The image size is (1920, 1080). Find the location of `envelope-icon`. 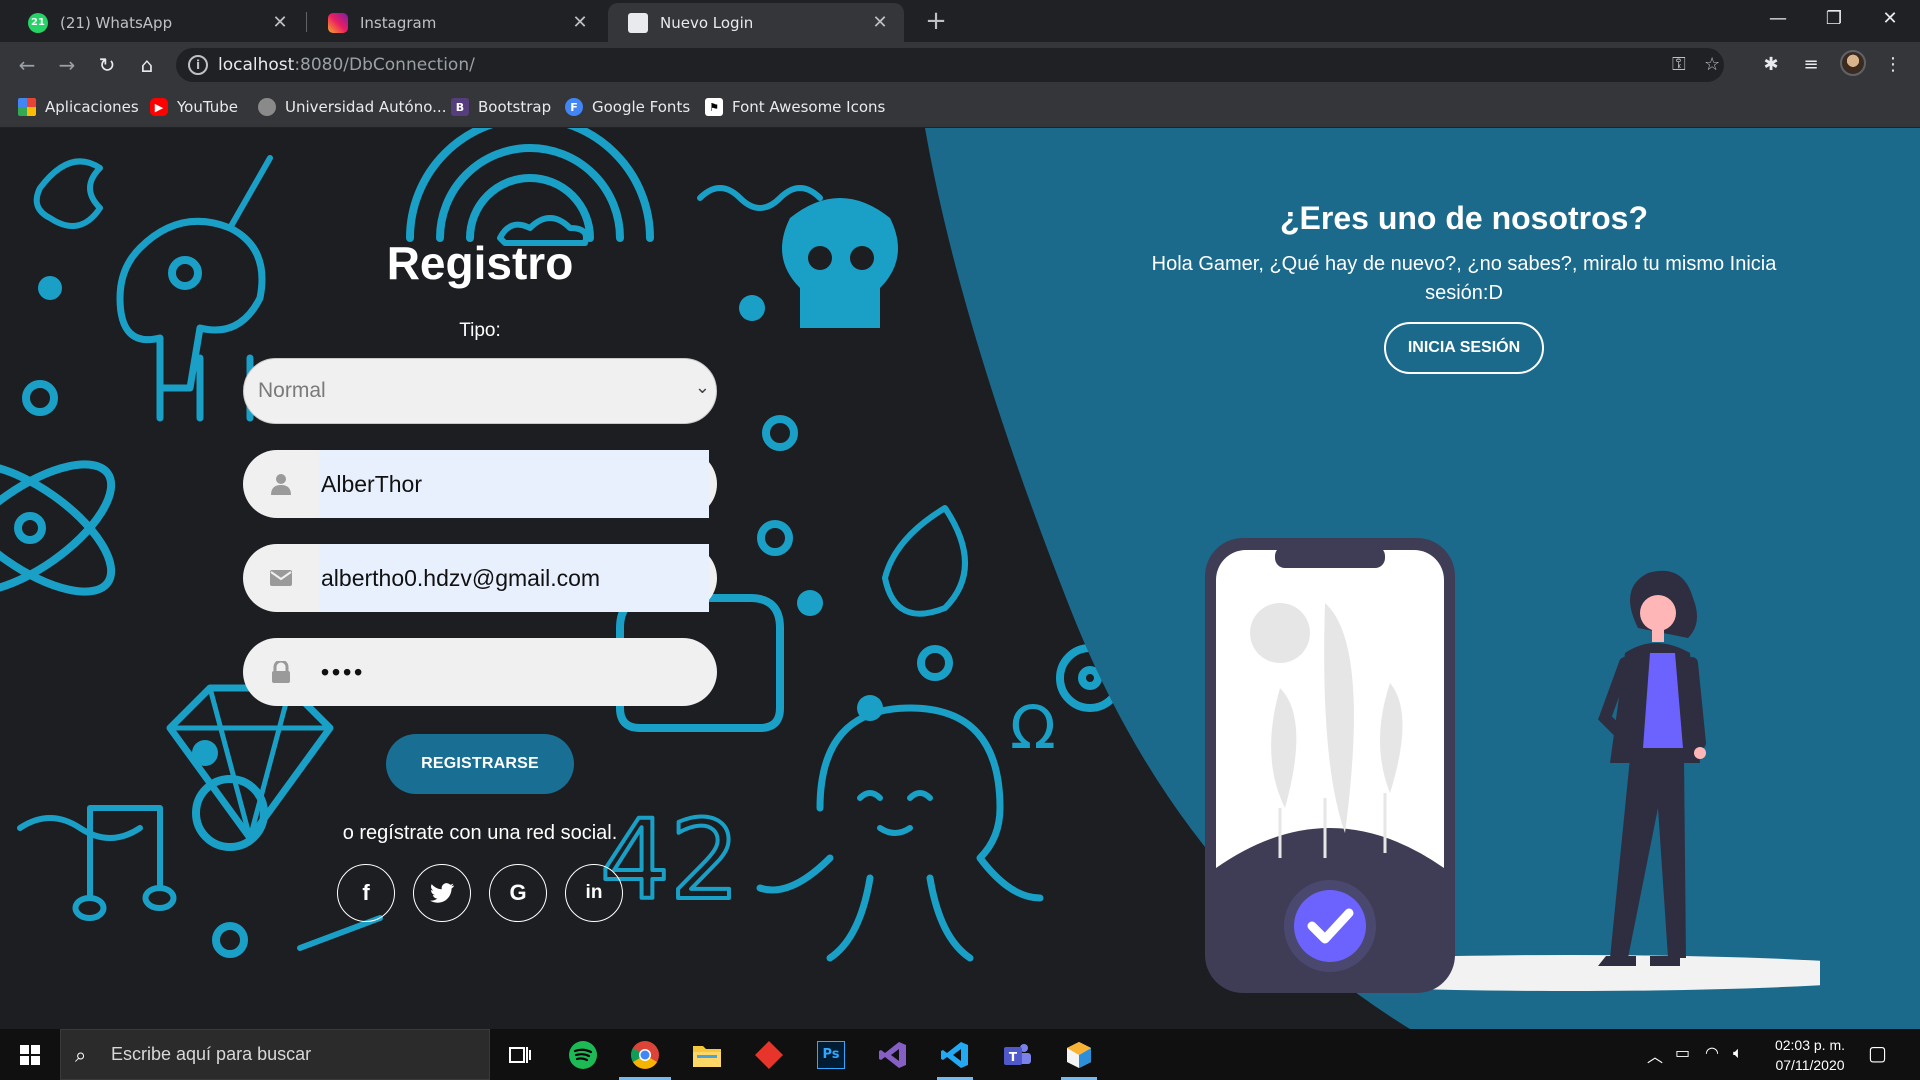

envelope-icon is located at coordinates (281, 578).